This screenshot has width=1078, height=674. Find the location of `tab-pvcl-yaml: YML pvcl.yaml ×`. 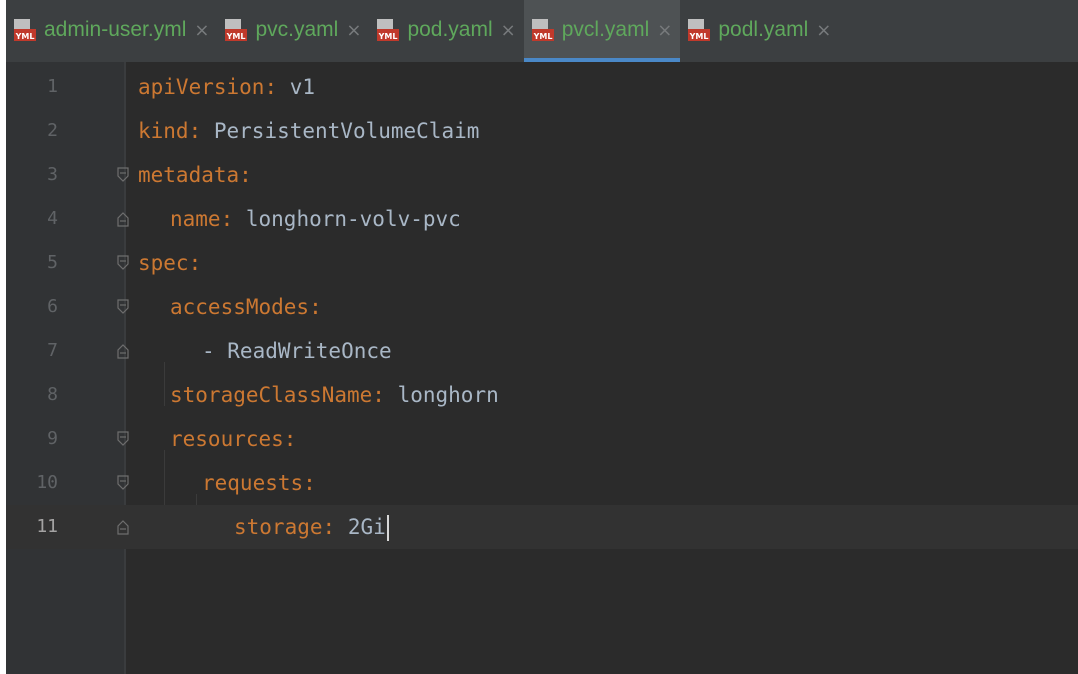

tab-pvcl-yaml: YML pvcl.yaml × is located at coordinates (602, 31).